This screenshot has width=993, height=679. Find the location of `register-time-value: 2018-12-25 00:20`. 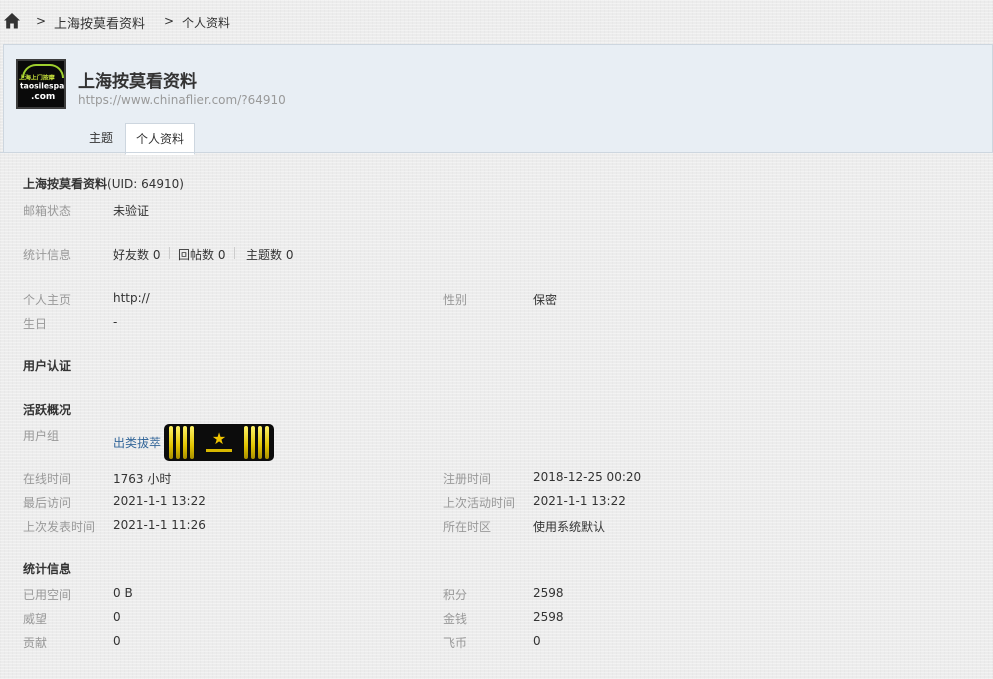

register-time-value: 2018-12-25 00:20 is located at coordinates (587, 477).